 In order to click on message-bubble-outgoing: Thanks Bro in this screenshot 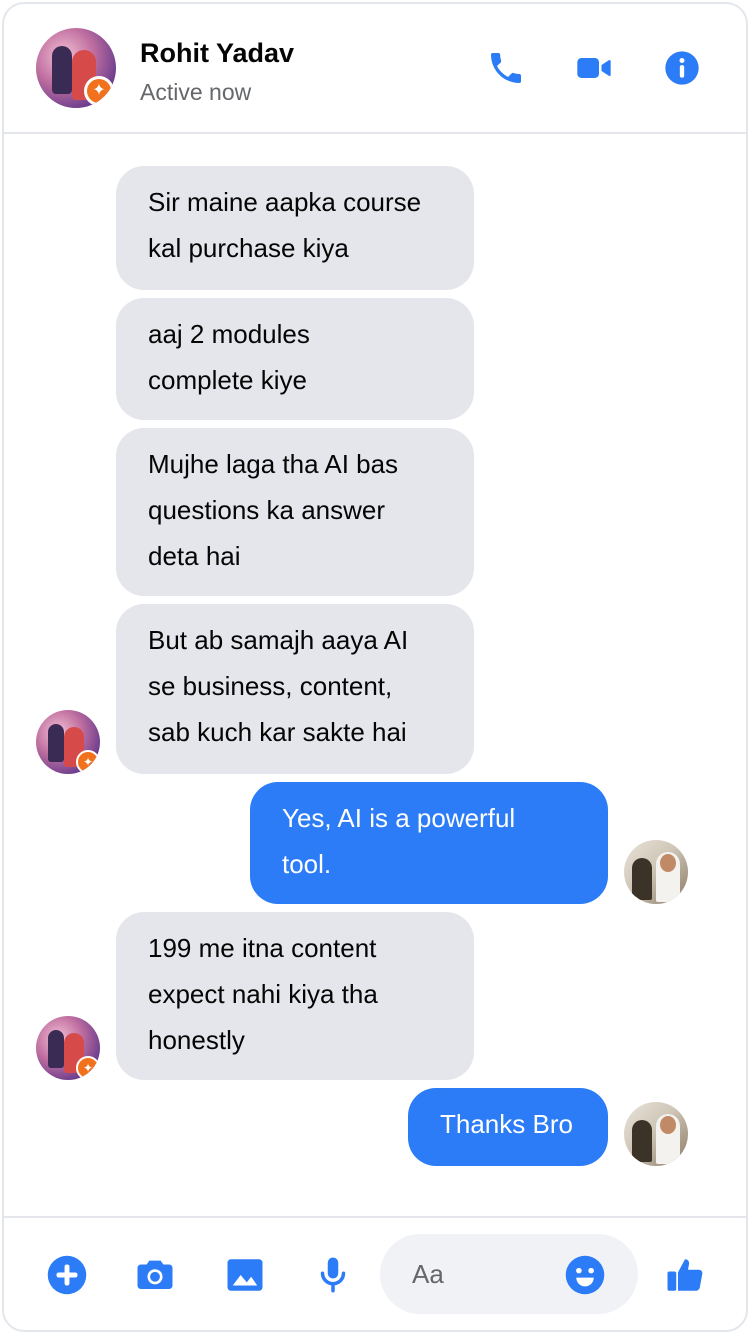, I will do `click(508, 1127)`.